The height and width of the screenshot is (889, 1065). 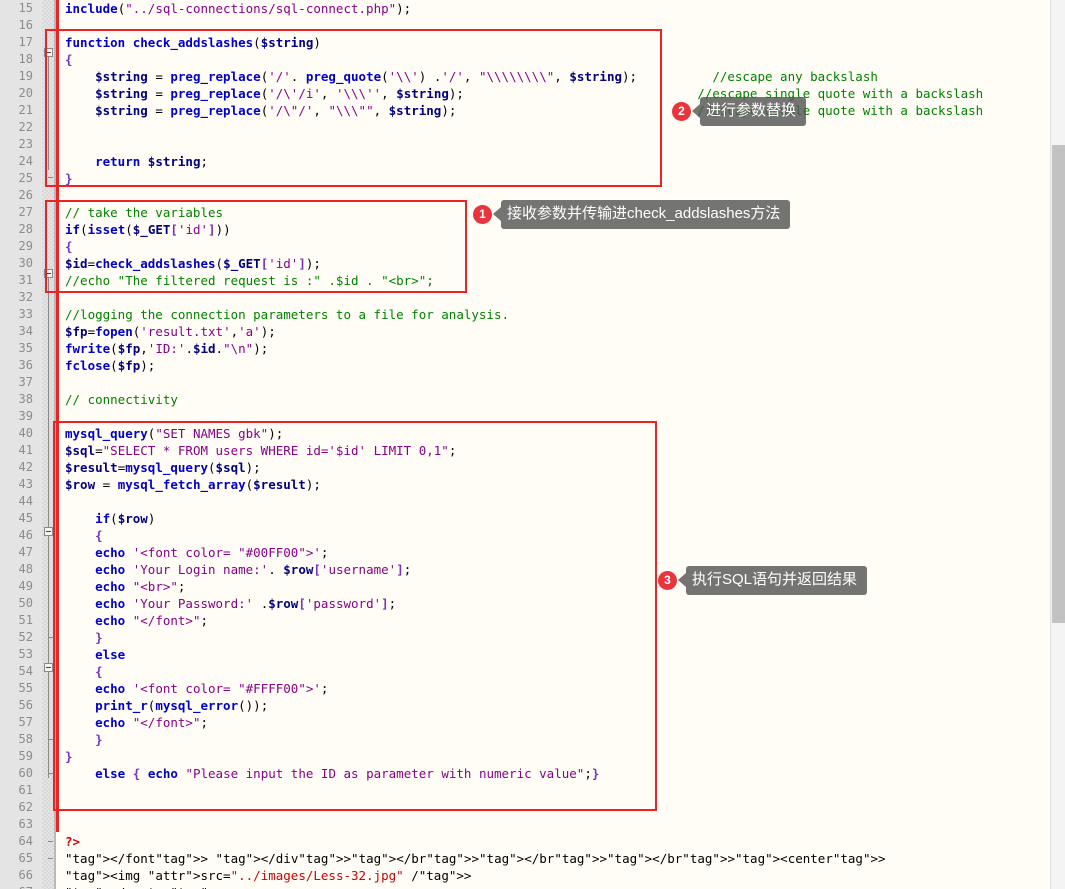 What do you see at coordinates (107, 518) in the screenshot?
I see `code-line: if($row)` at bounding box center [107, 518].